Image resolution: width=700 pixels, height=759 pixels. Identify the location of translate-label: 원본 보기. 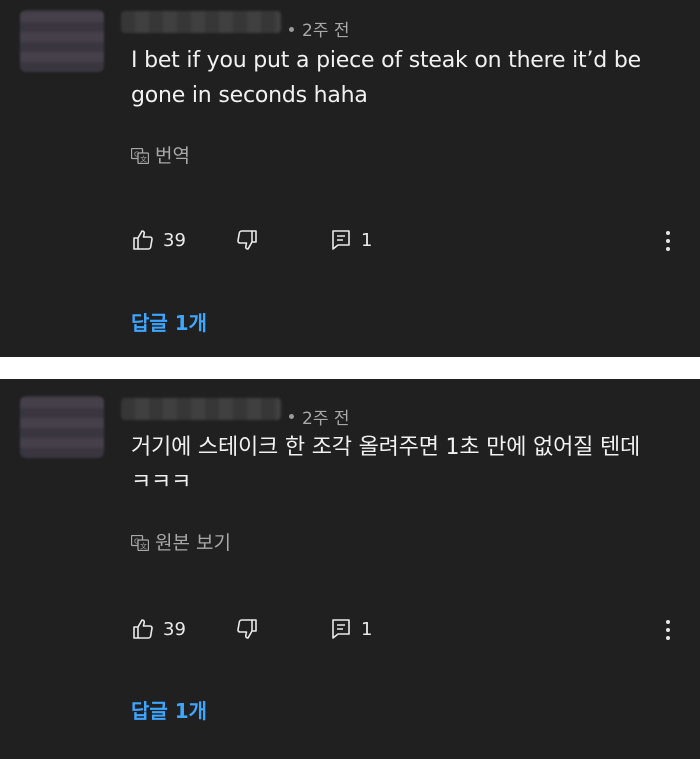
(193, 543).